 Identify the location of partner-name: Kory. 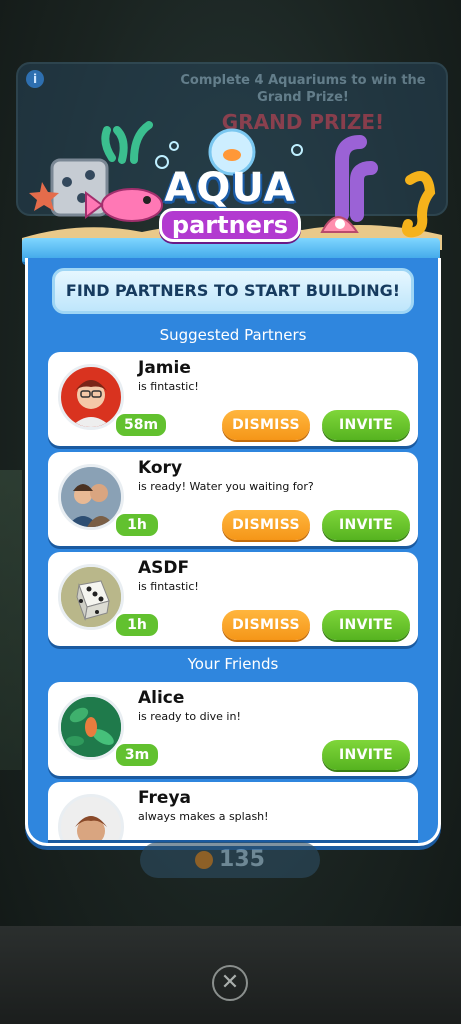
(160, 468).